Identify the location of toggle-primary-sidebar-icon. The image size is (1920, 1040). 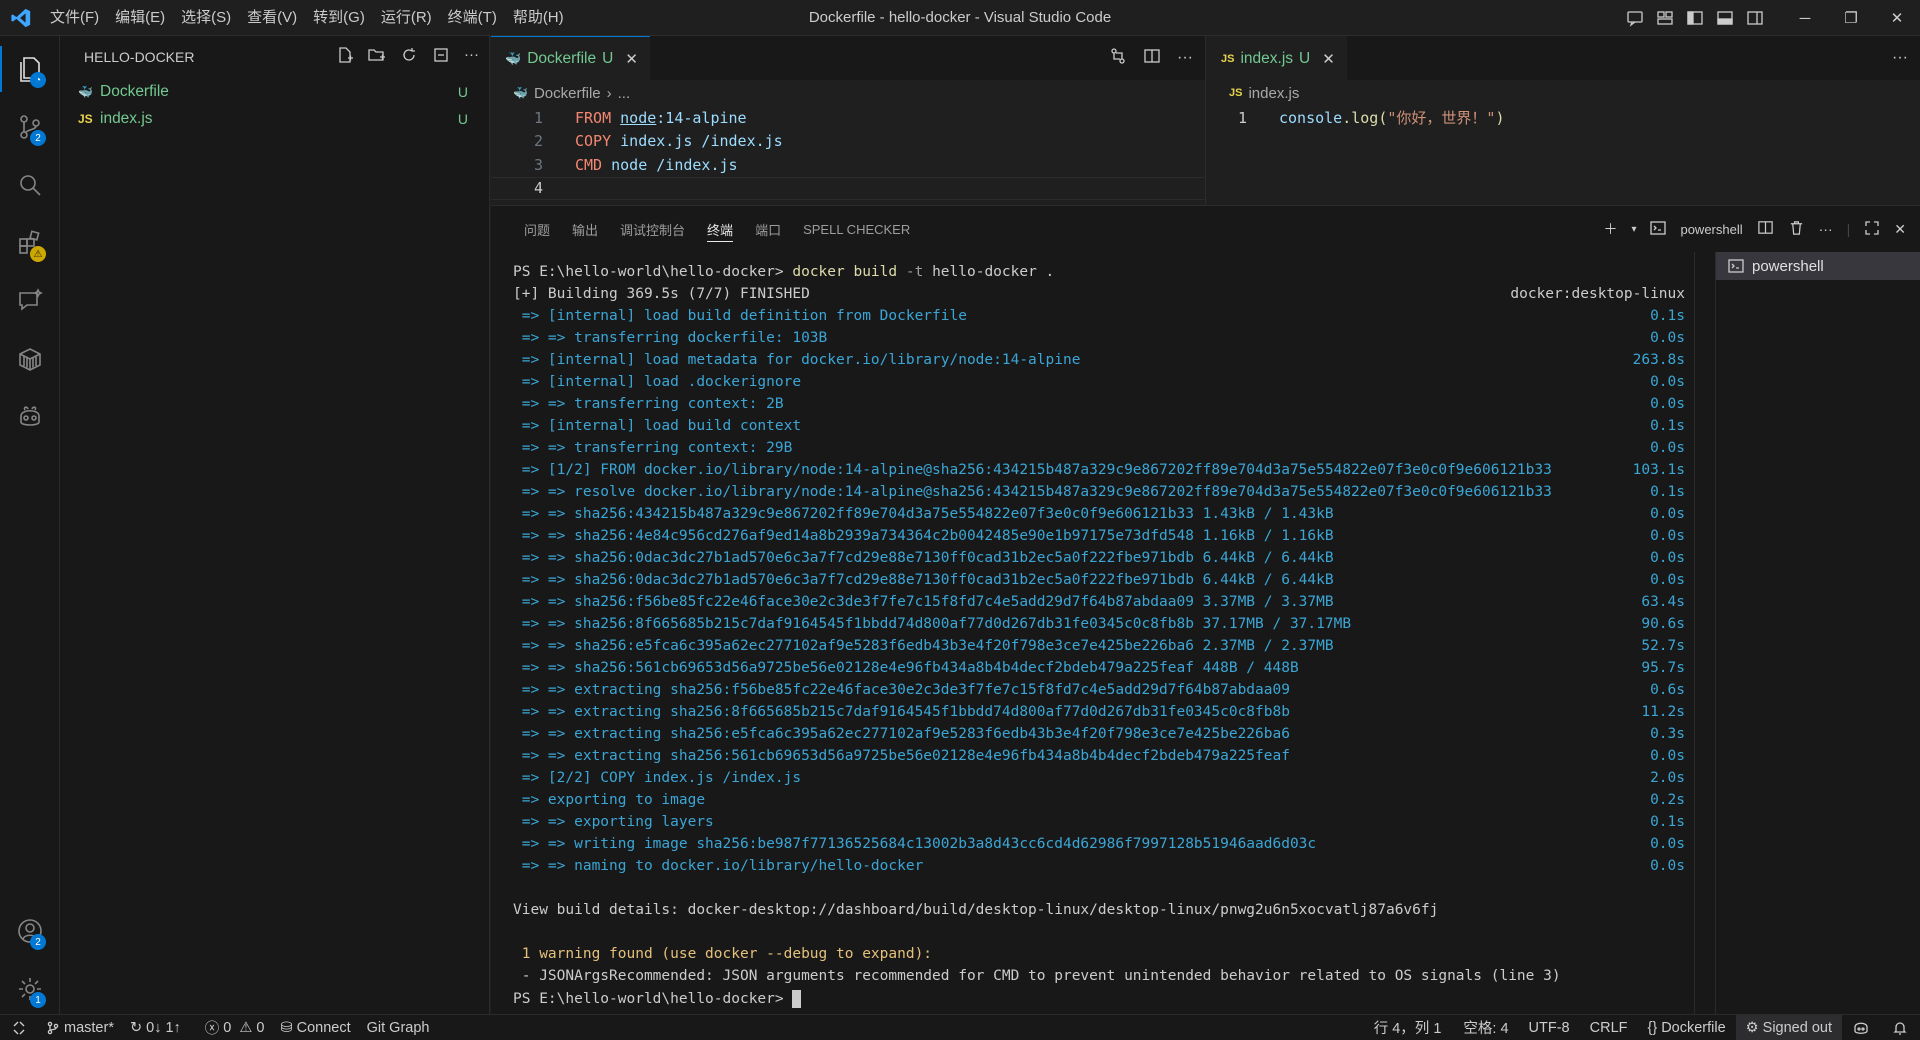
(1695, 18).